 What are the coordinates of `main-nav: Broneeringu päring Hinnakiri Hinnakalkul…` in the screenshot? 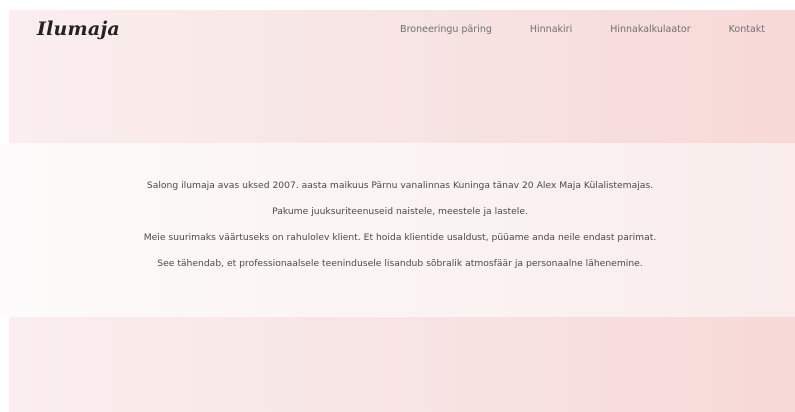 It's located at (582, 30).